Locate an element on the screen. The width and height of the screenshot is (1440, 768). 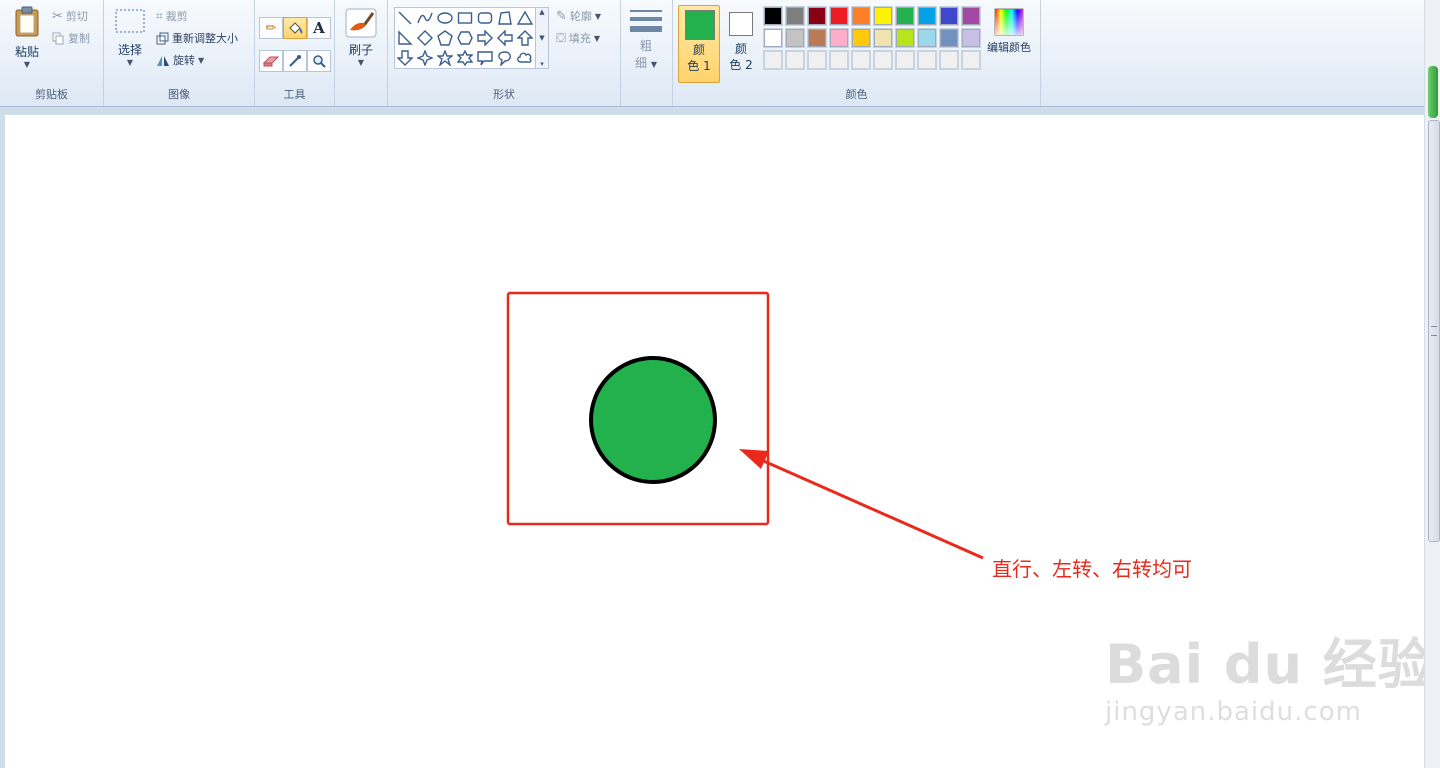
triangle-shape-icon is located at coordinates (525, 18).